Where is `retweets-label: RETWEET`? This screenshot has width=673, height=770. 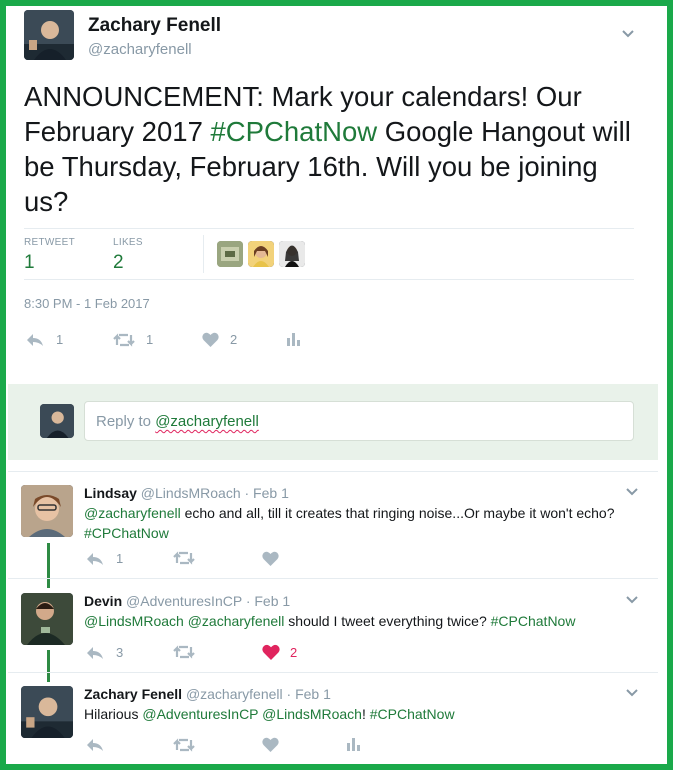 retweets-label: RETWEET is located at coordinates (49, 242).